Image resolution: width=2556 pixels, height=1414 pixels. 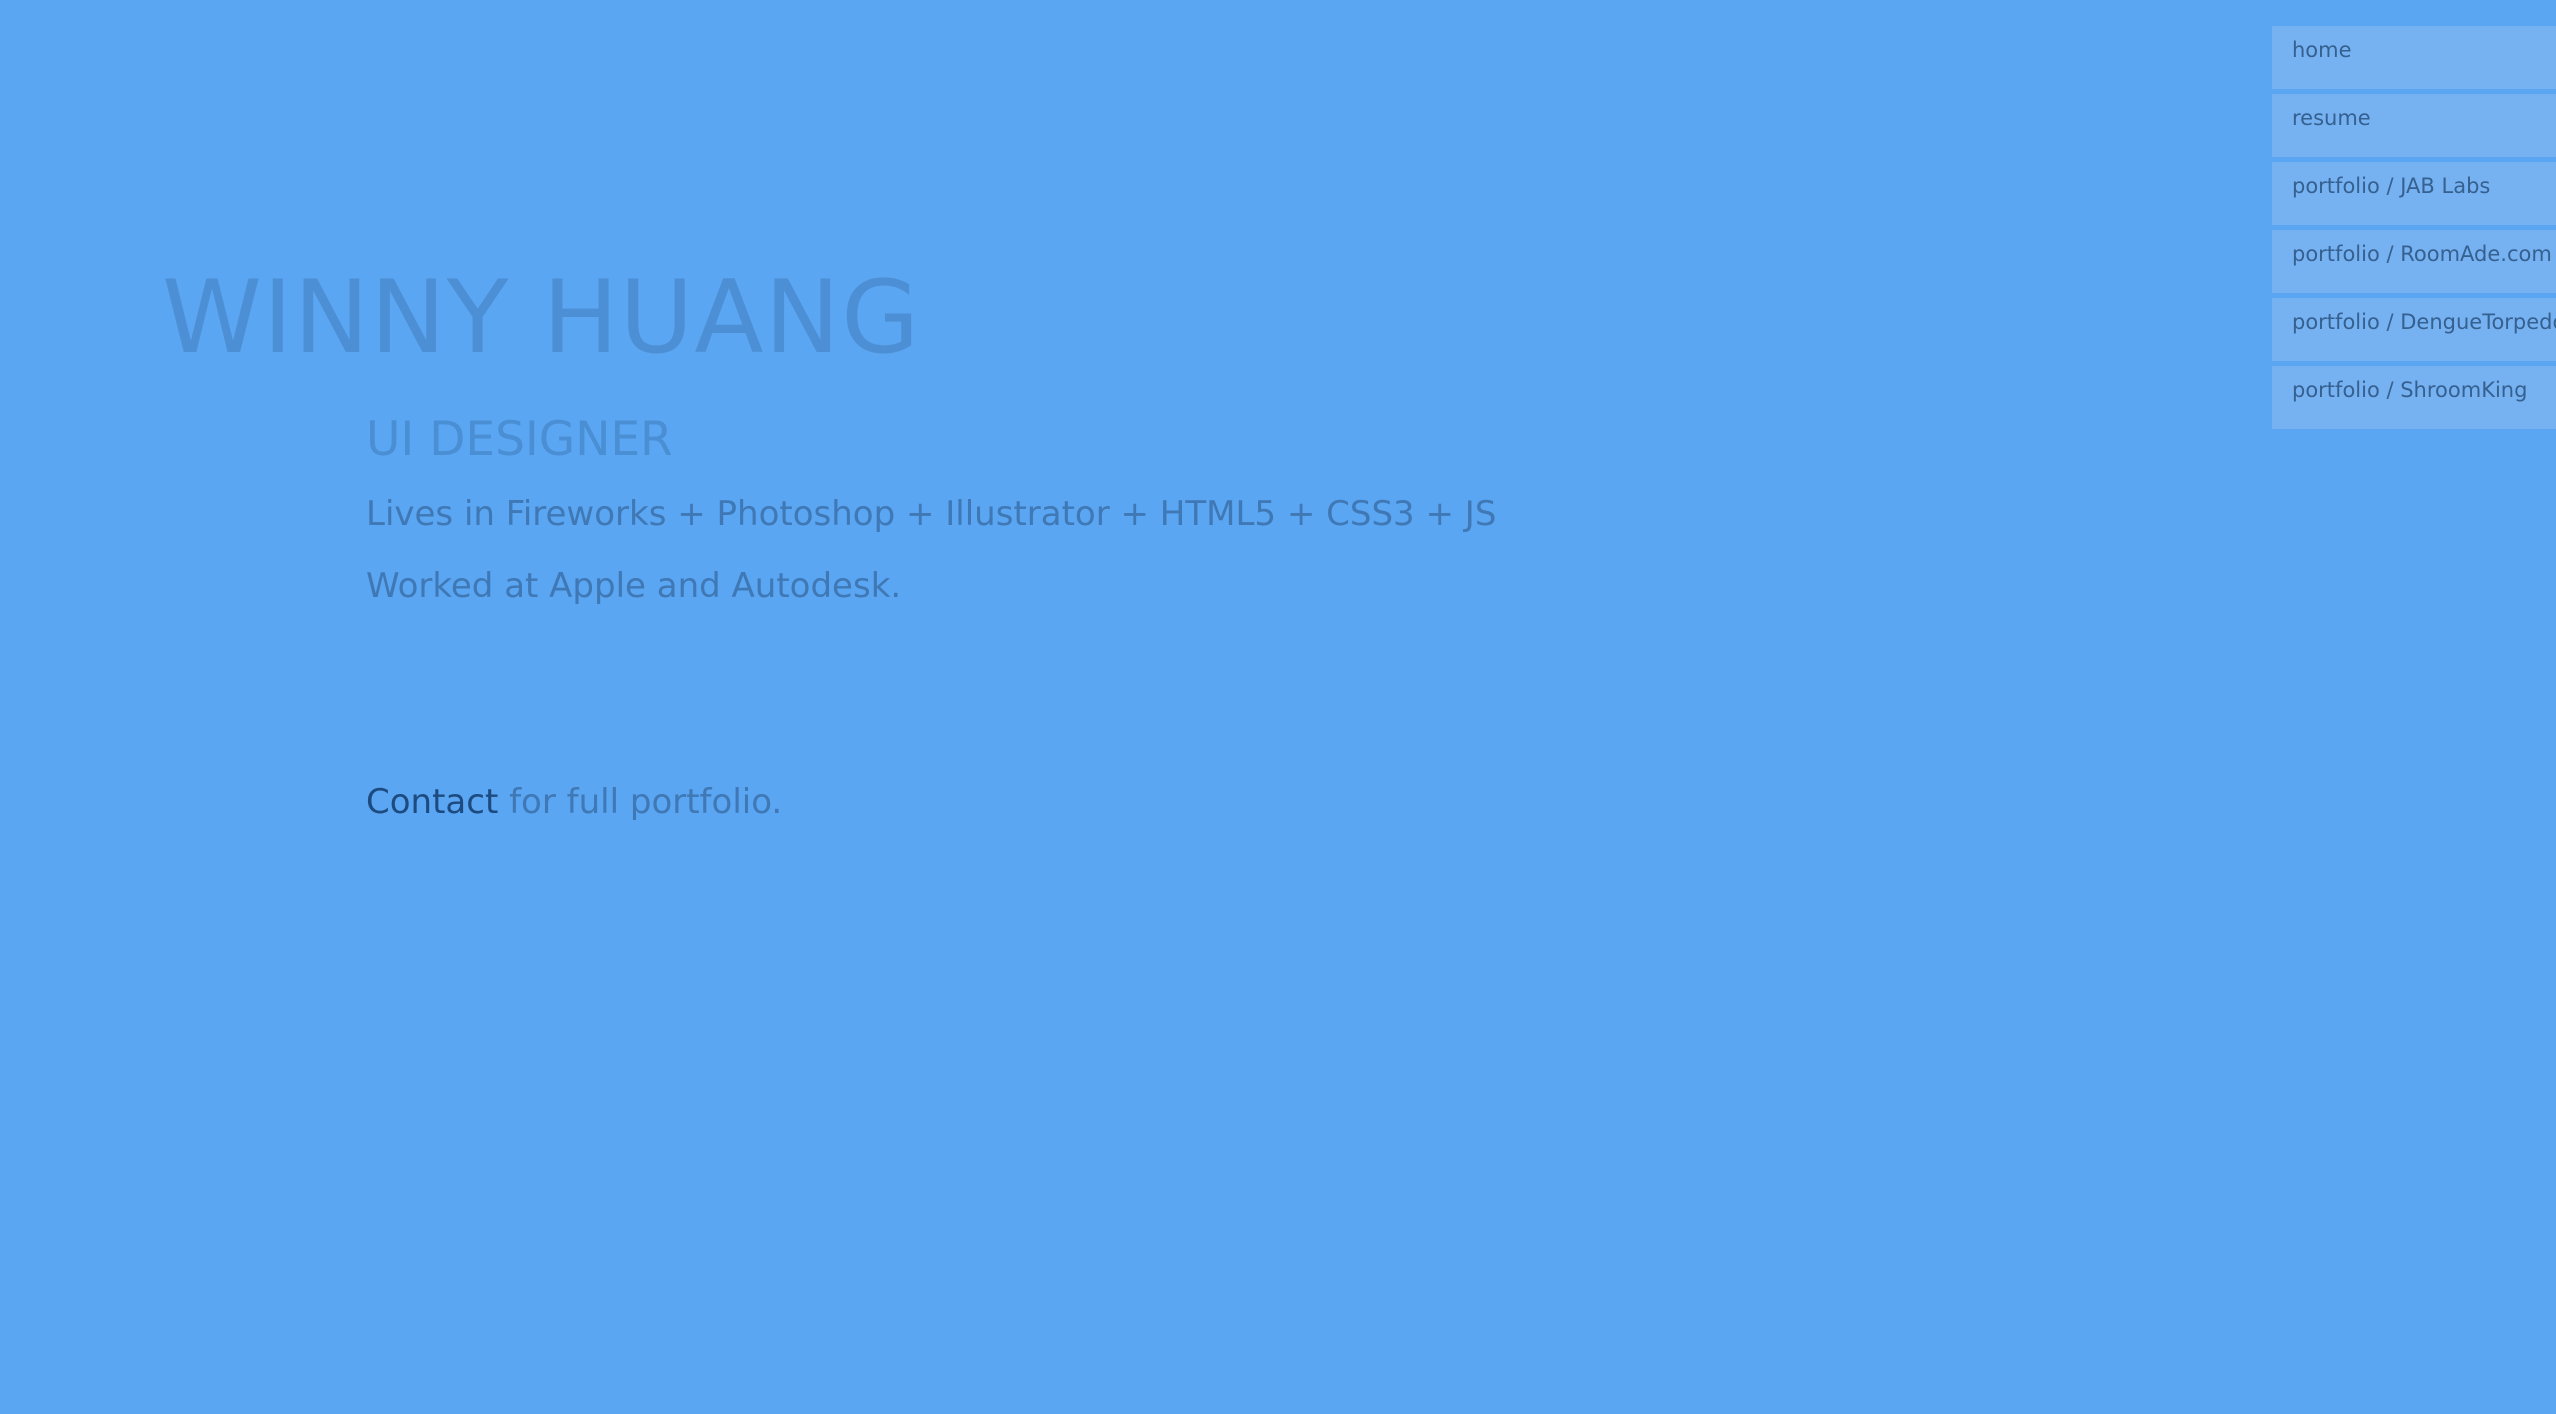 I want to click on nav-item-portfolio-shroomking: portfolio / ShroomKing, so click(x=2414, y=397).